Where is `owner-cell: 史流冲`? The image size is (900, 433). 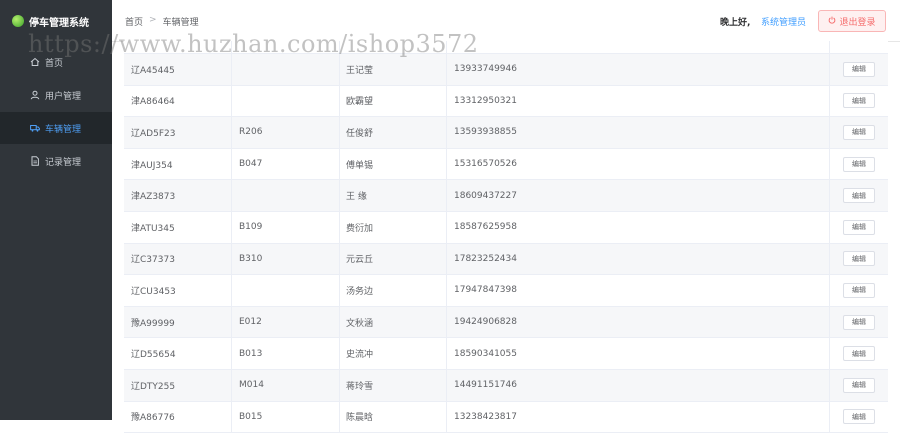
owner-cell: 史流冲 is located at coordinates (393, 353).